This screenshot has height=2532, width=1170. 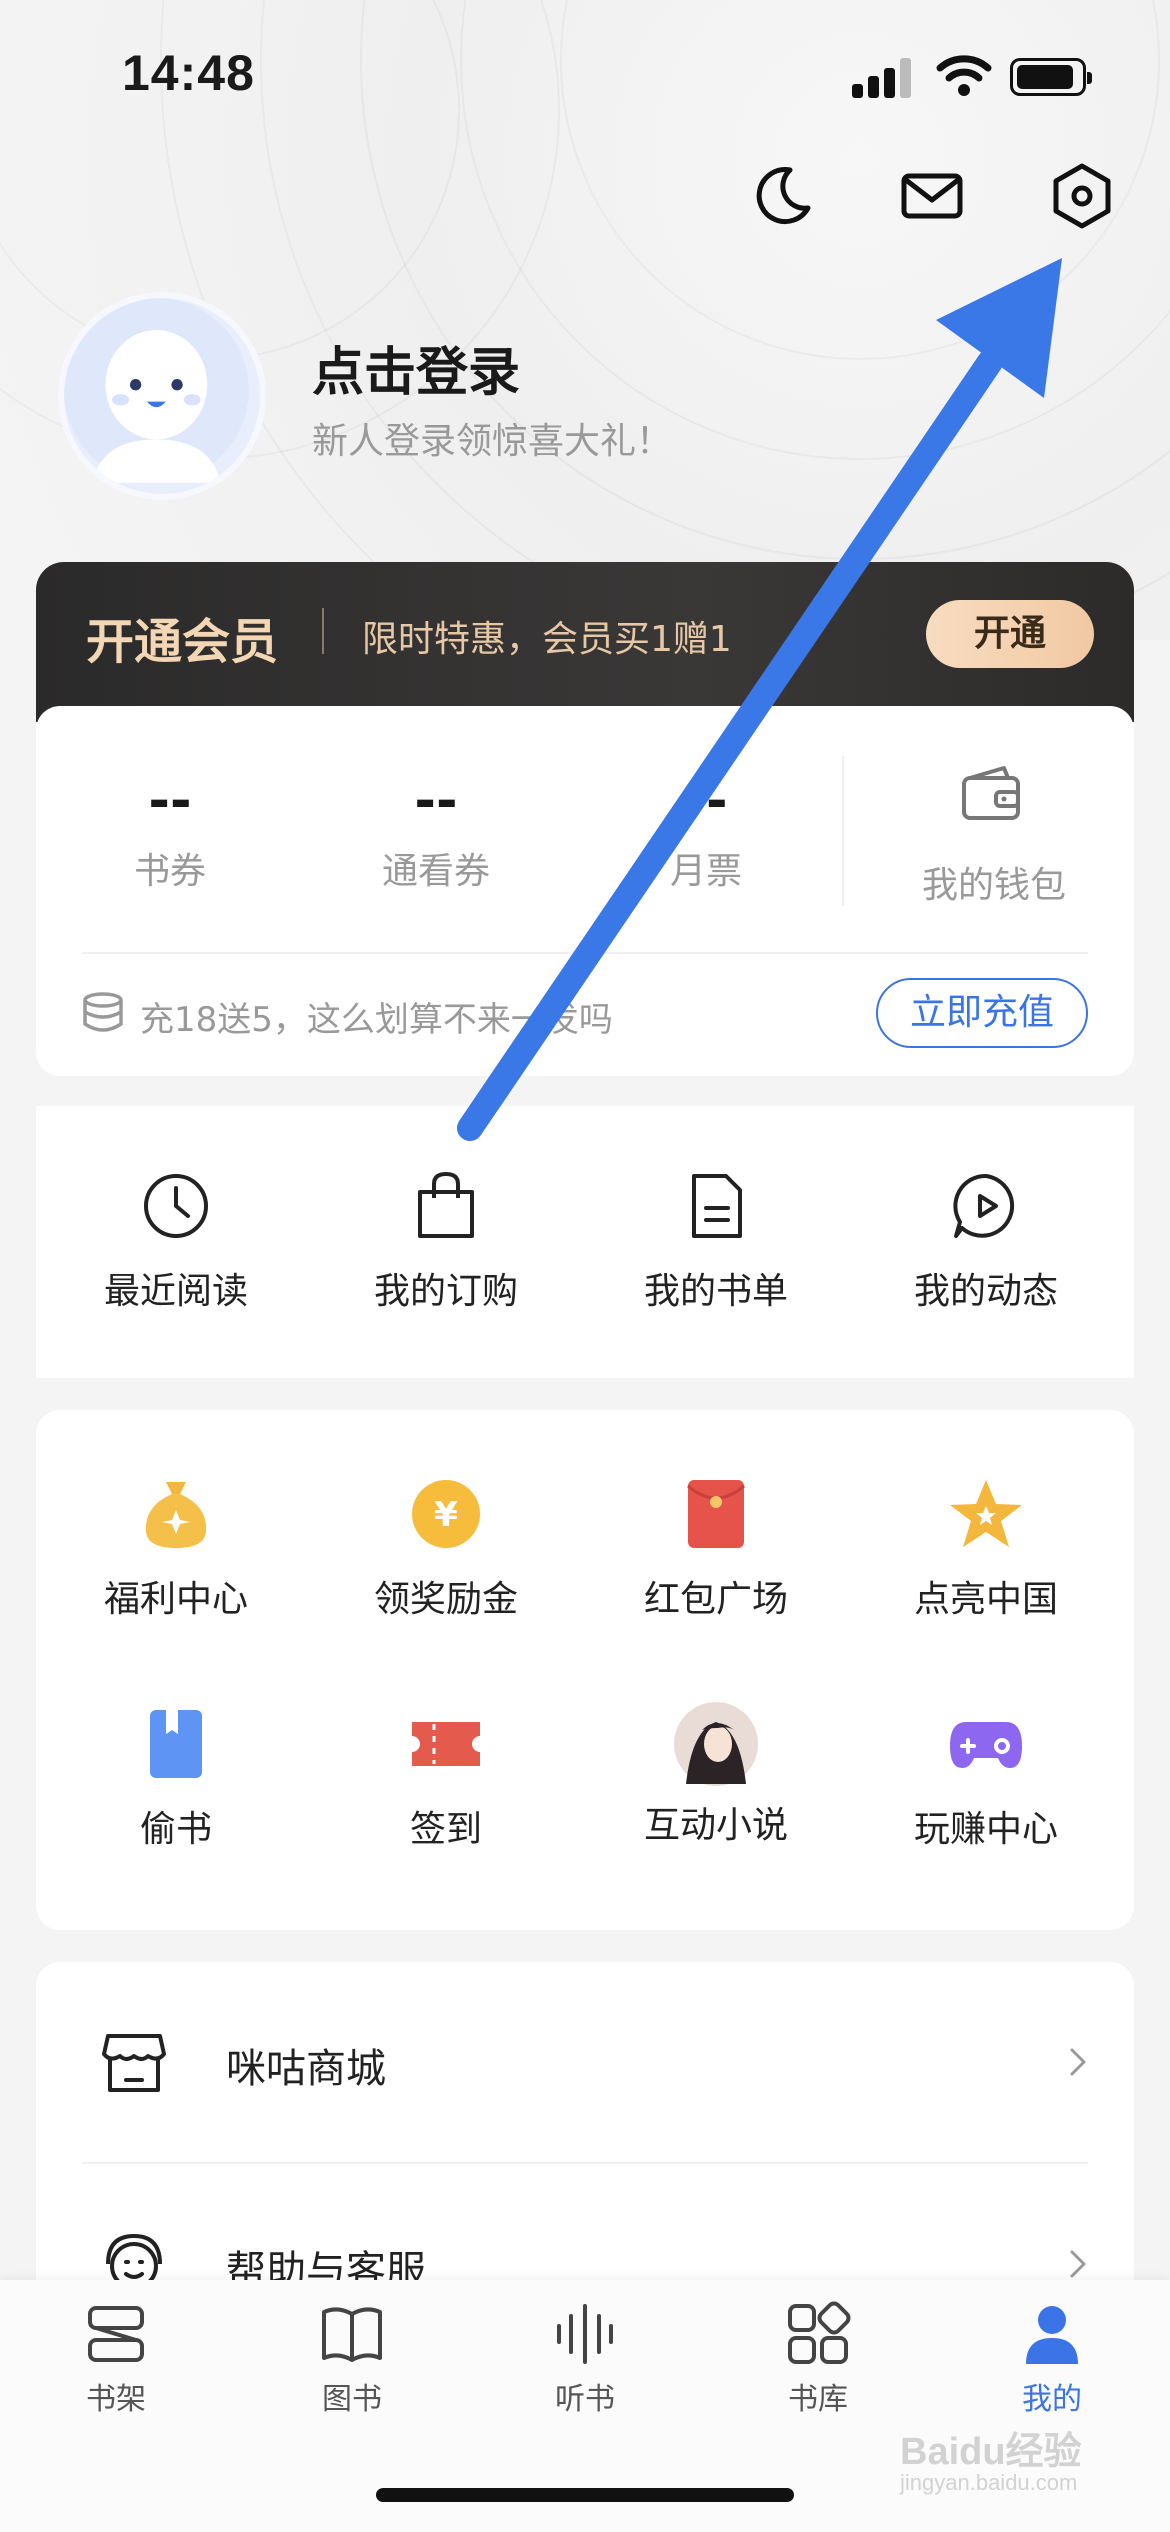 What do you see at coordinates (188, 73) in the screenshot?
I see `status-time: 14:48` at bounding box center [188, 73].